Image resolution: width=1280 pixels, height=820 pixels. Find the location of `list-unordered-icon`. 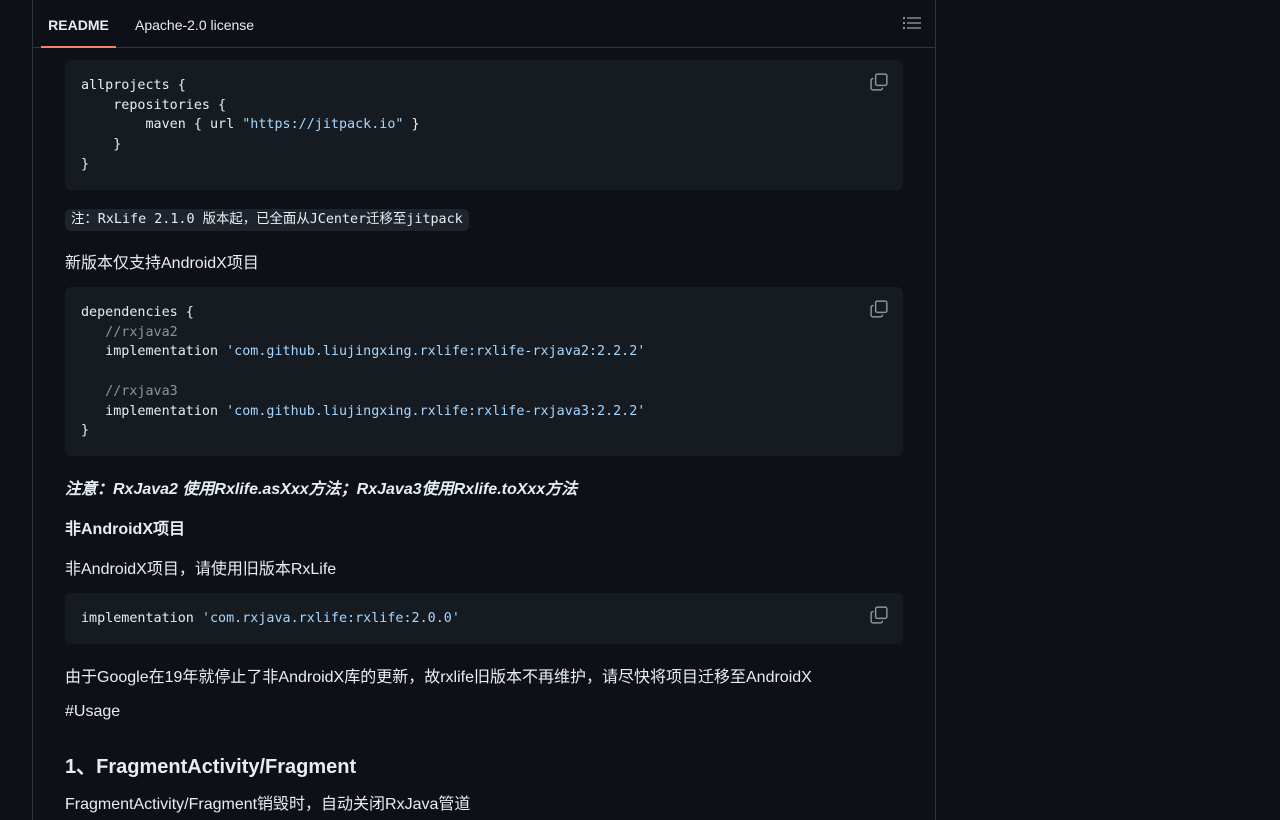

list-unordered-icon is located at coordinates (912, 23).